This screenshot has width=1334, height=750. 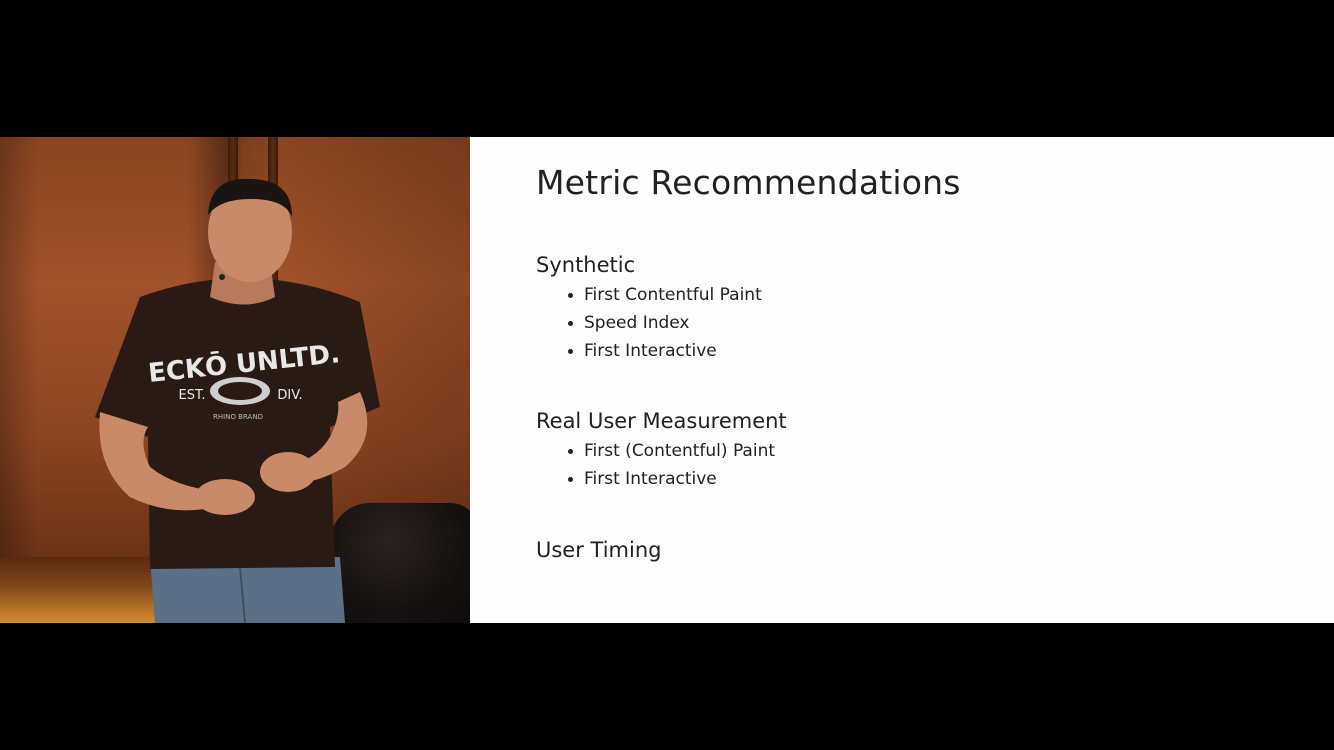 What do you see at coordinates (238, 417) in the screenshot?
I see `shirt-graphic-bottom: RHINO BRAND` at bounding box center [238, 417].